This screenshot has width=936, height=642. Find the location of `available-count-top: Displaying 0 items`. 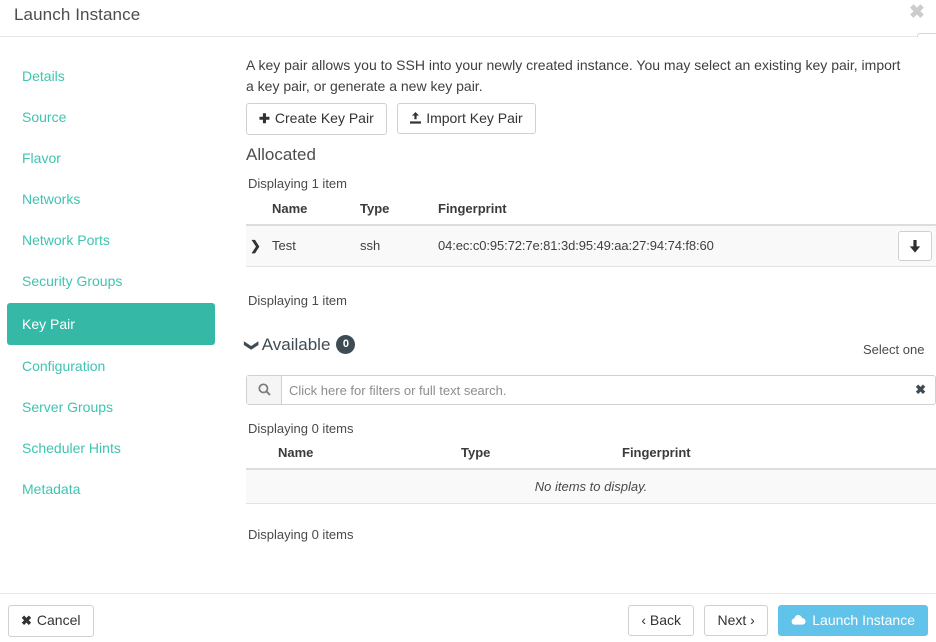

available-count-top: Displaying 0 items is located at coordinates (301, 428).